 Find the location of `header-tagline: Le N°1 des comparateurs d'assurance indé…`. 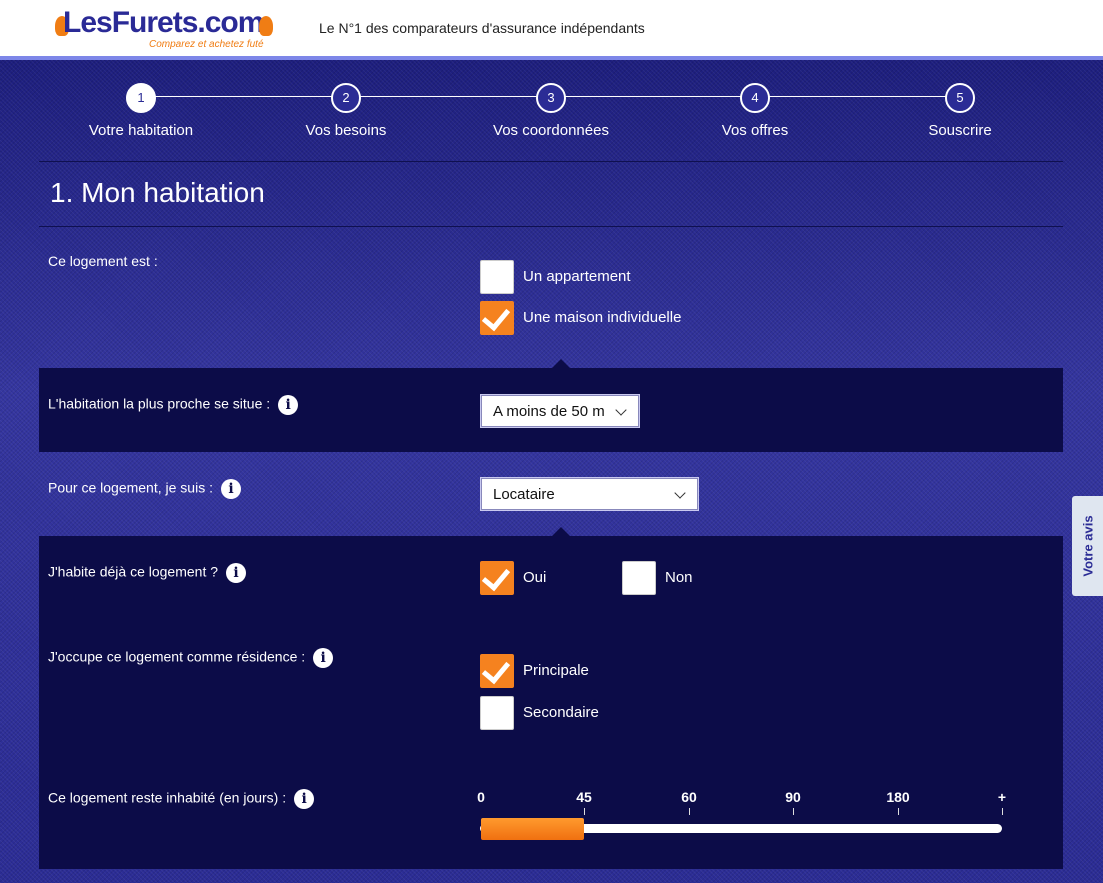

header-tagline: Le N°1 des comparateurs d'assurance indé… is located at coordinates (482, 28).